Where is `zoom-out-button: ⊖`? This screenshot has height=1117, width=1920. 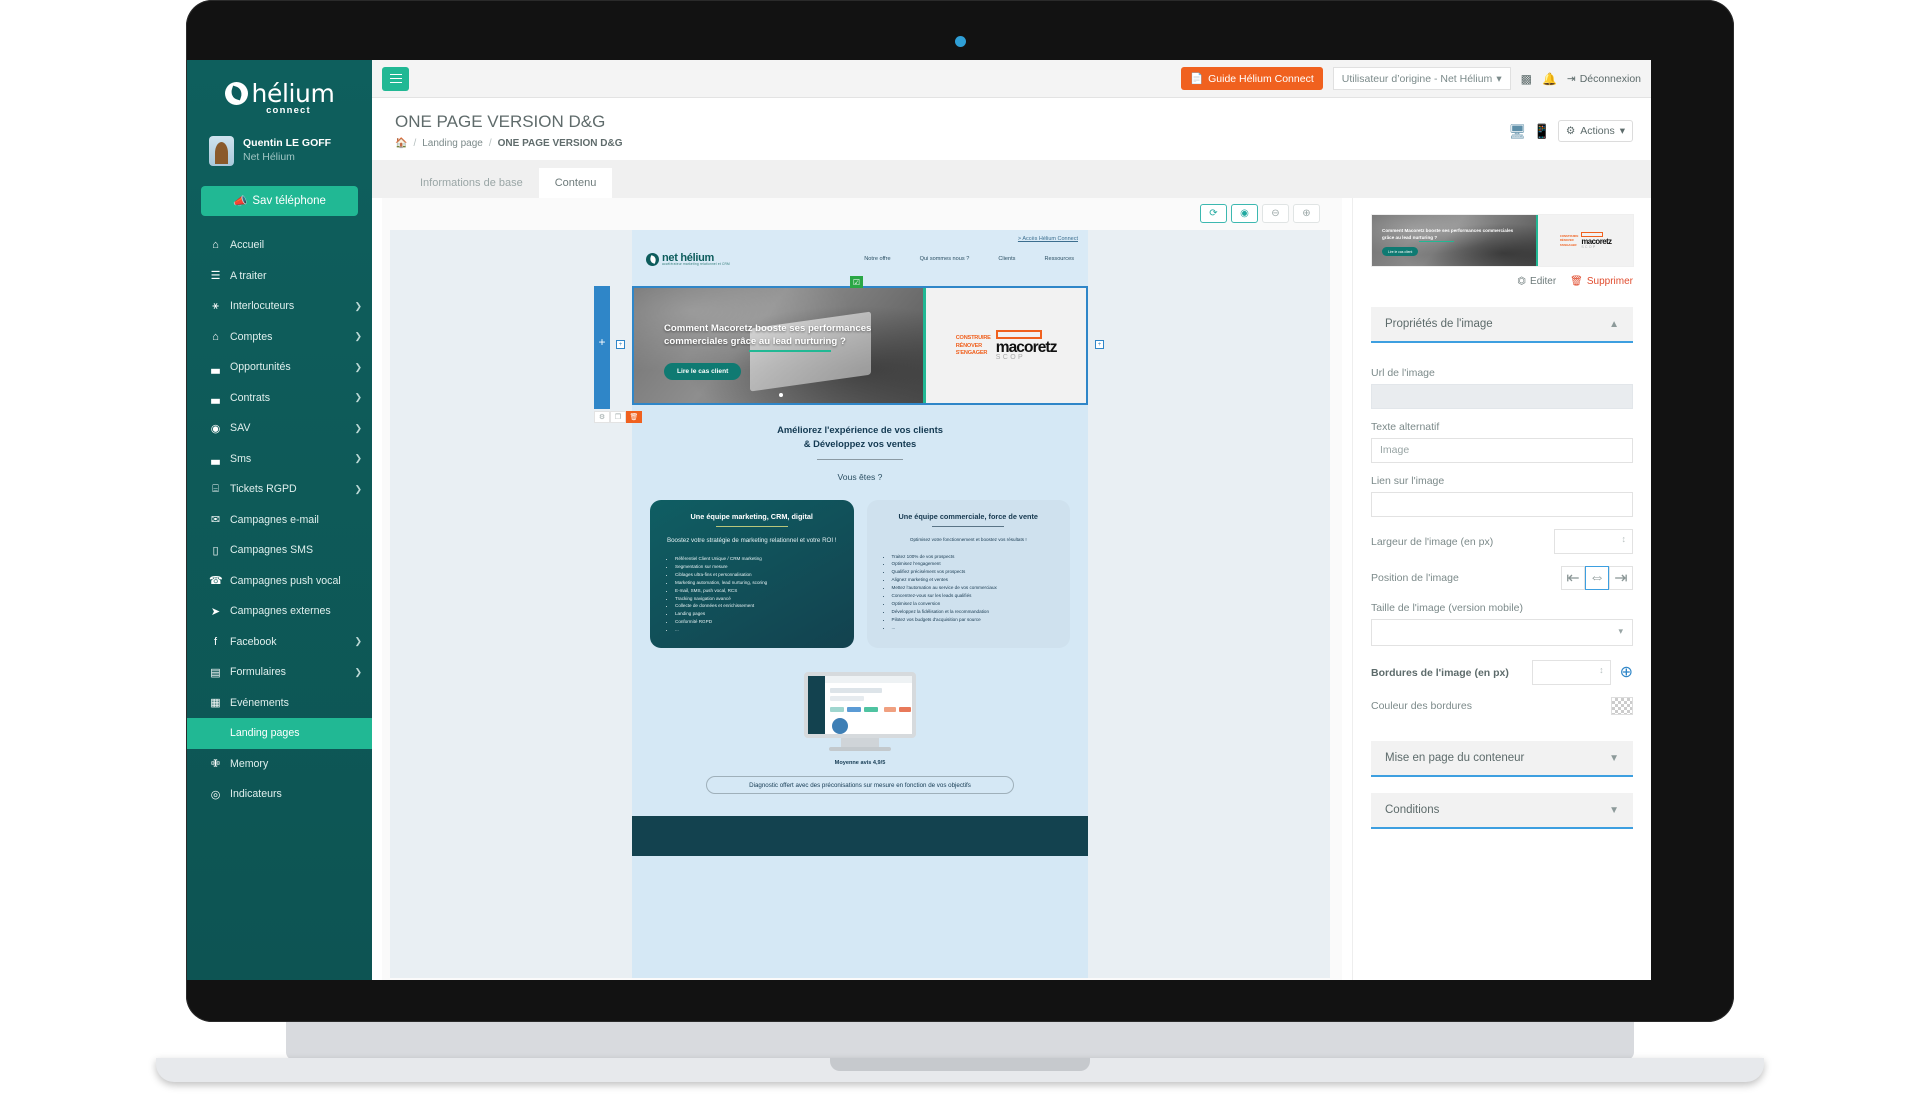 zoom-out-button: ⊖ is located at coordinates (1275, 213).